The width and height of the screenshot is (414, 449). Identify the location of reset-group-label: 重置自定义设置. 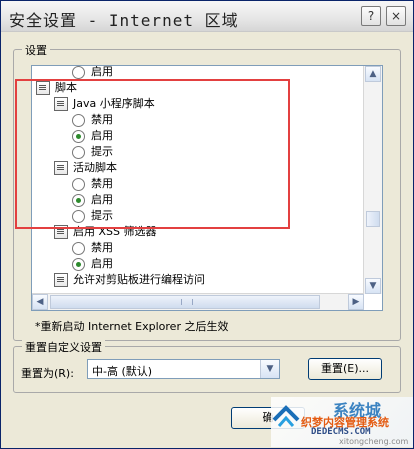
(63, 347).